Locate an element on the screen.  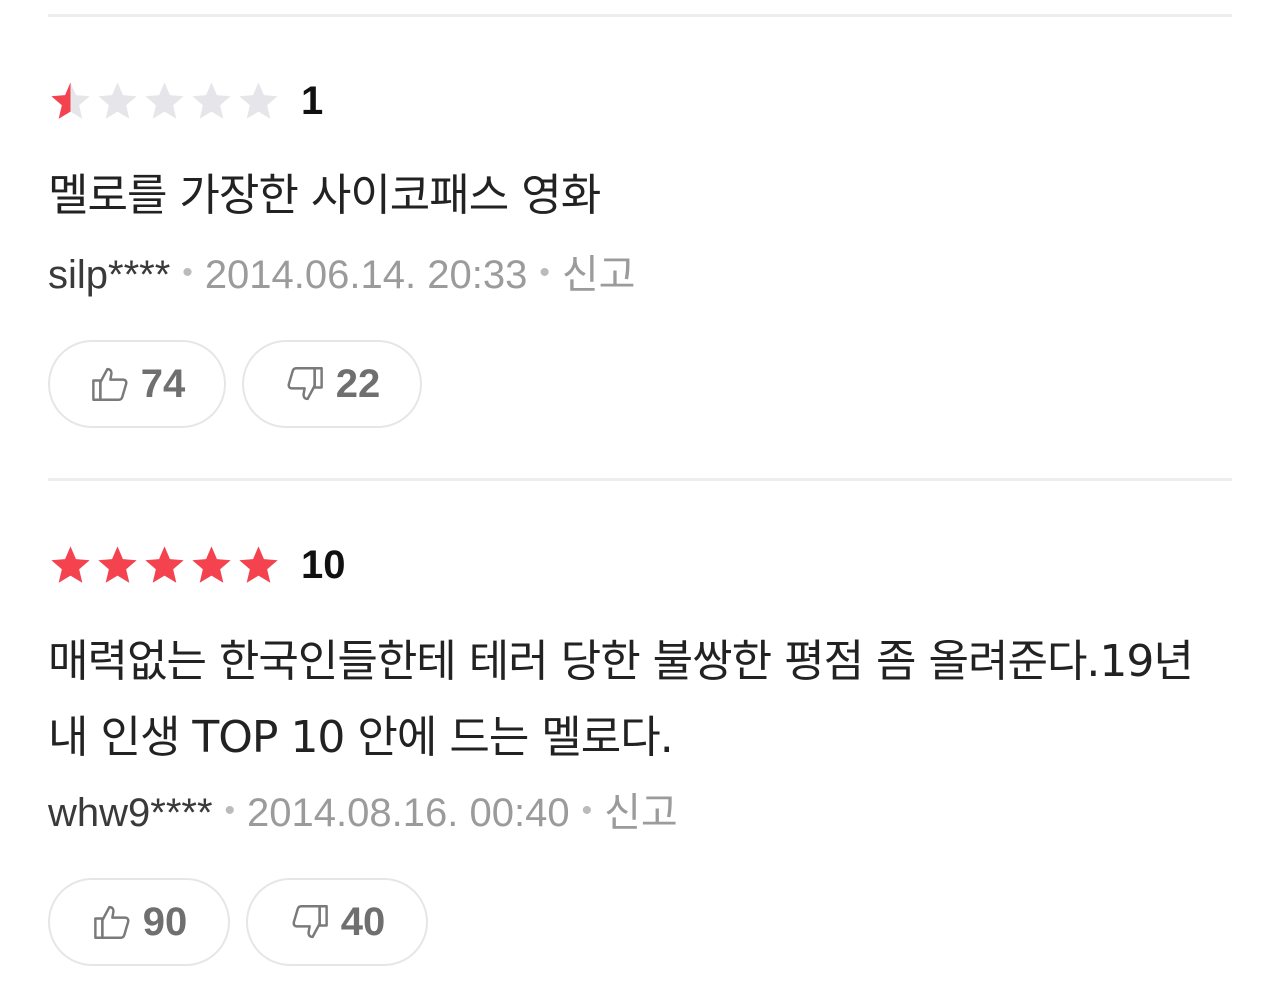
review-meta: whw9**** • 2014.08.16. 00:40 • 신고 is located at coordinates (363, 812).